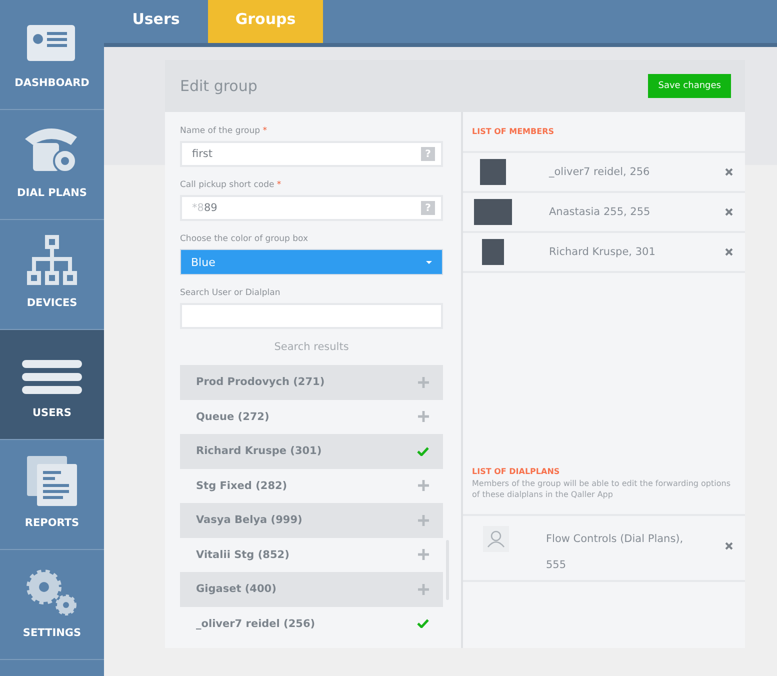 The image size is (777, 676). Describe the element at coordinates (156, 21) in the screenshot. I see `tab: Users` at that location.